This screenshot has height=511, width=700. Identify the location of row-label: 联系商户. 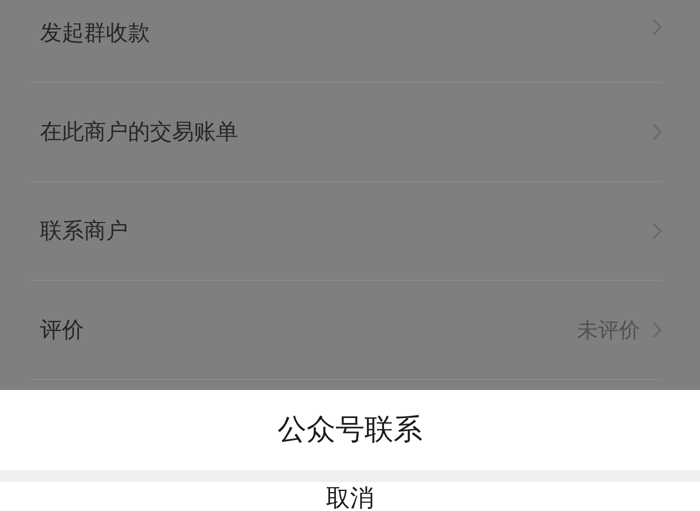
(84, 232).